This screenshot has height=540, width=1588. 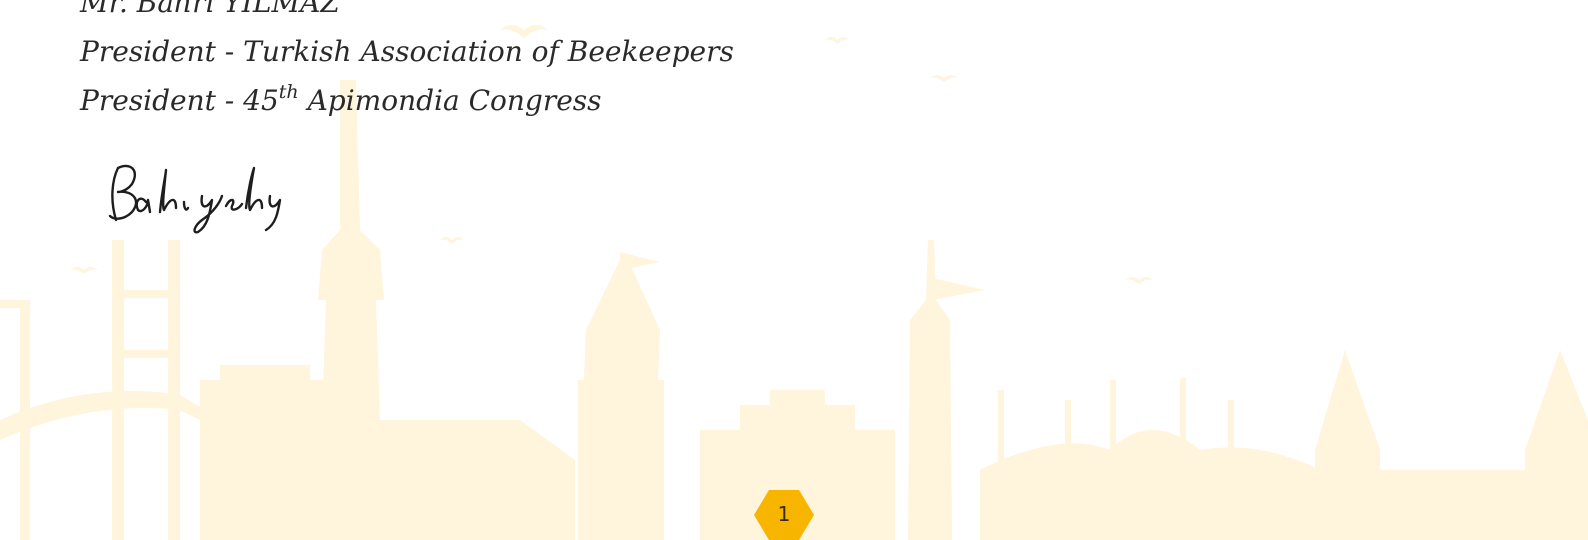 I want to click on bridge-tower-right, so click(x=174, y=390).